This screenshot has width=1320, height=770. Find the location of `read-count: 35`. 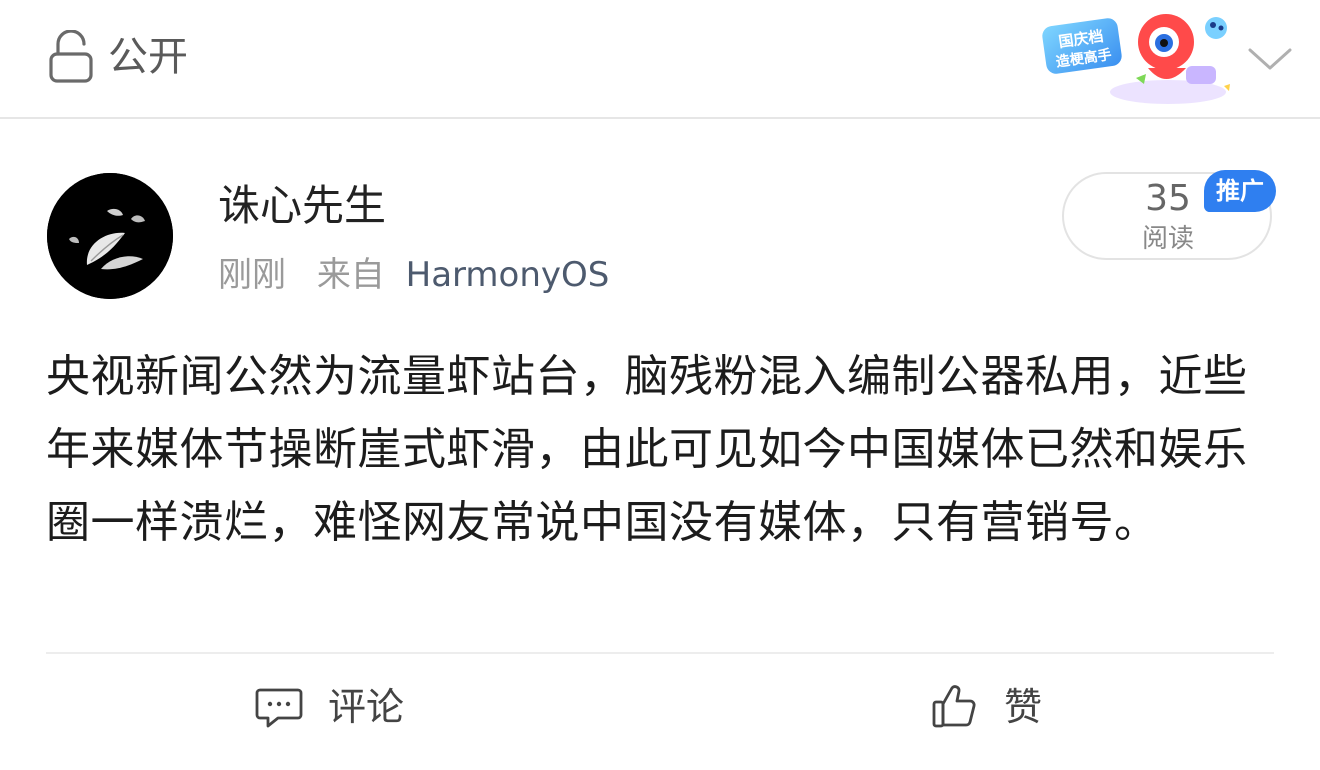

read-count: 35 is located at coordinates (1168, 198).